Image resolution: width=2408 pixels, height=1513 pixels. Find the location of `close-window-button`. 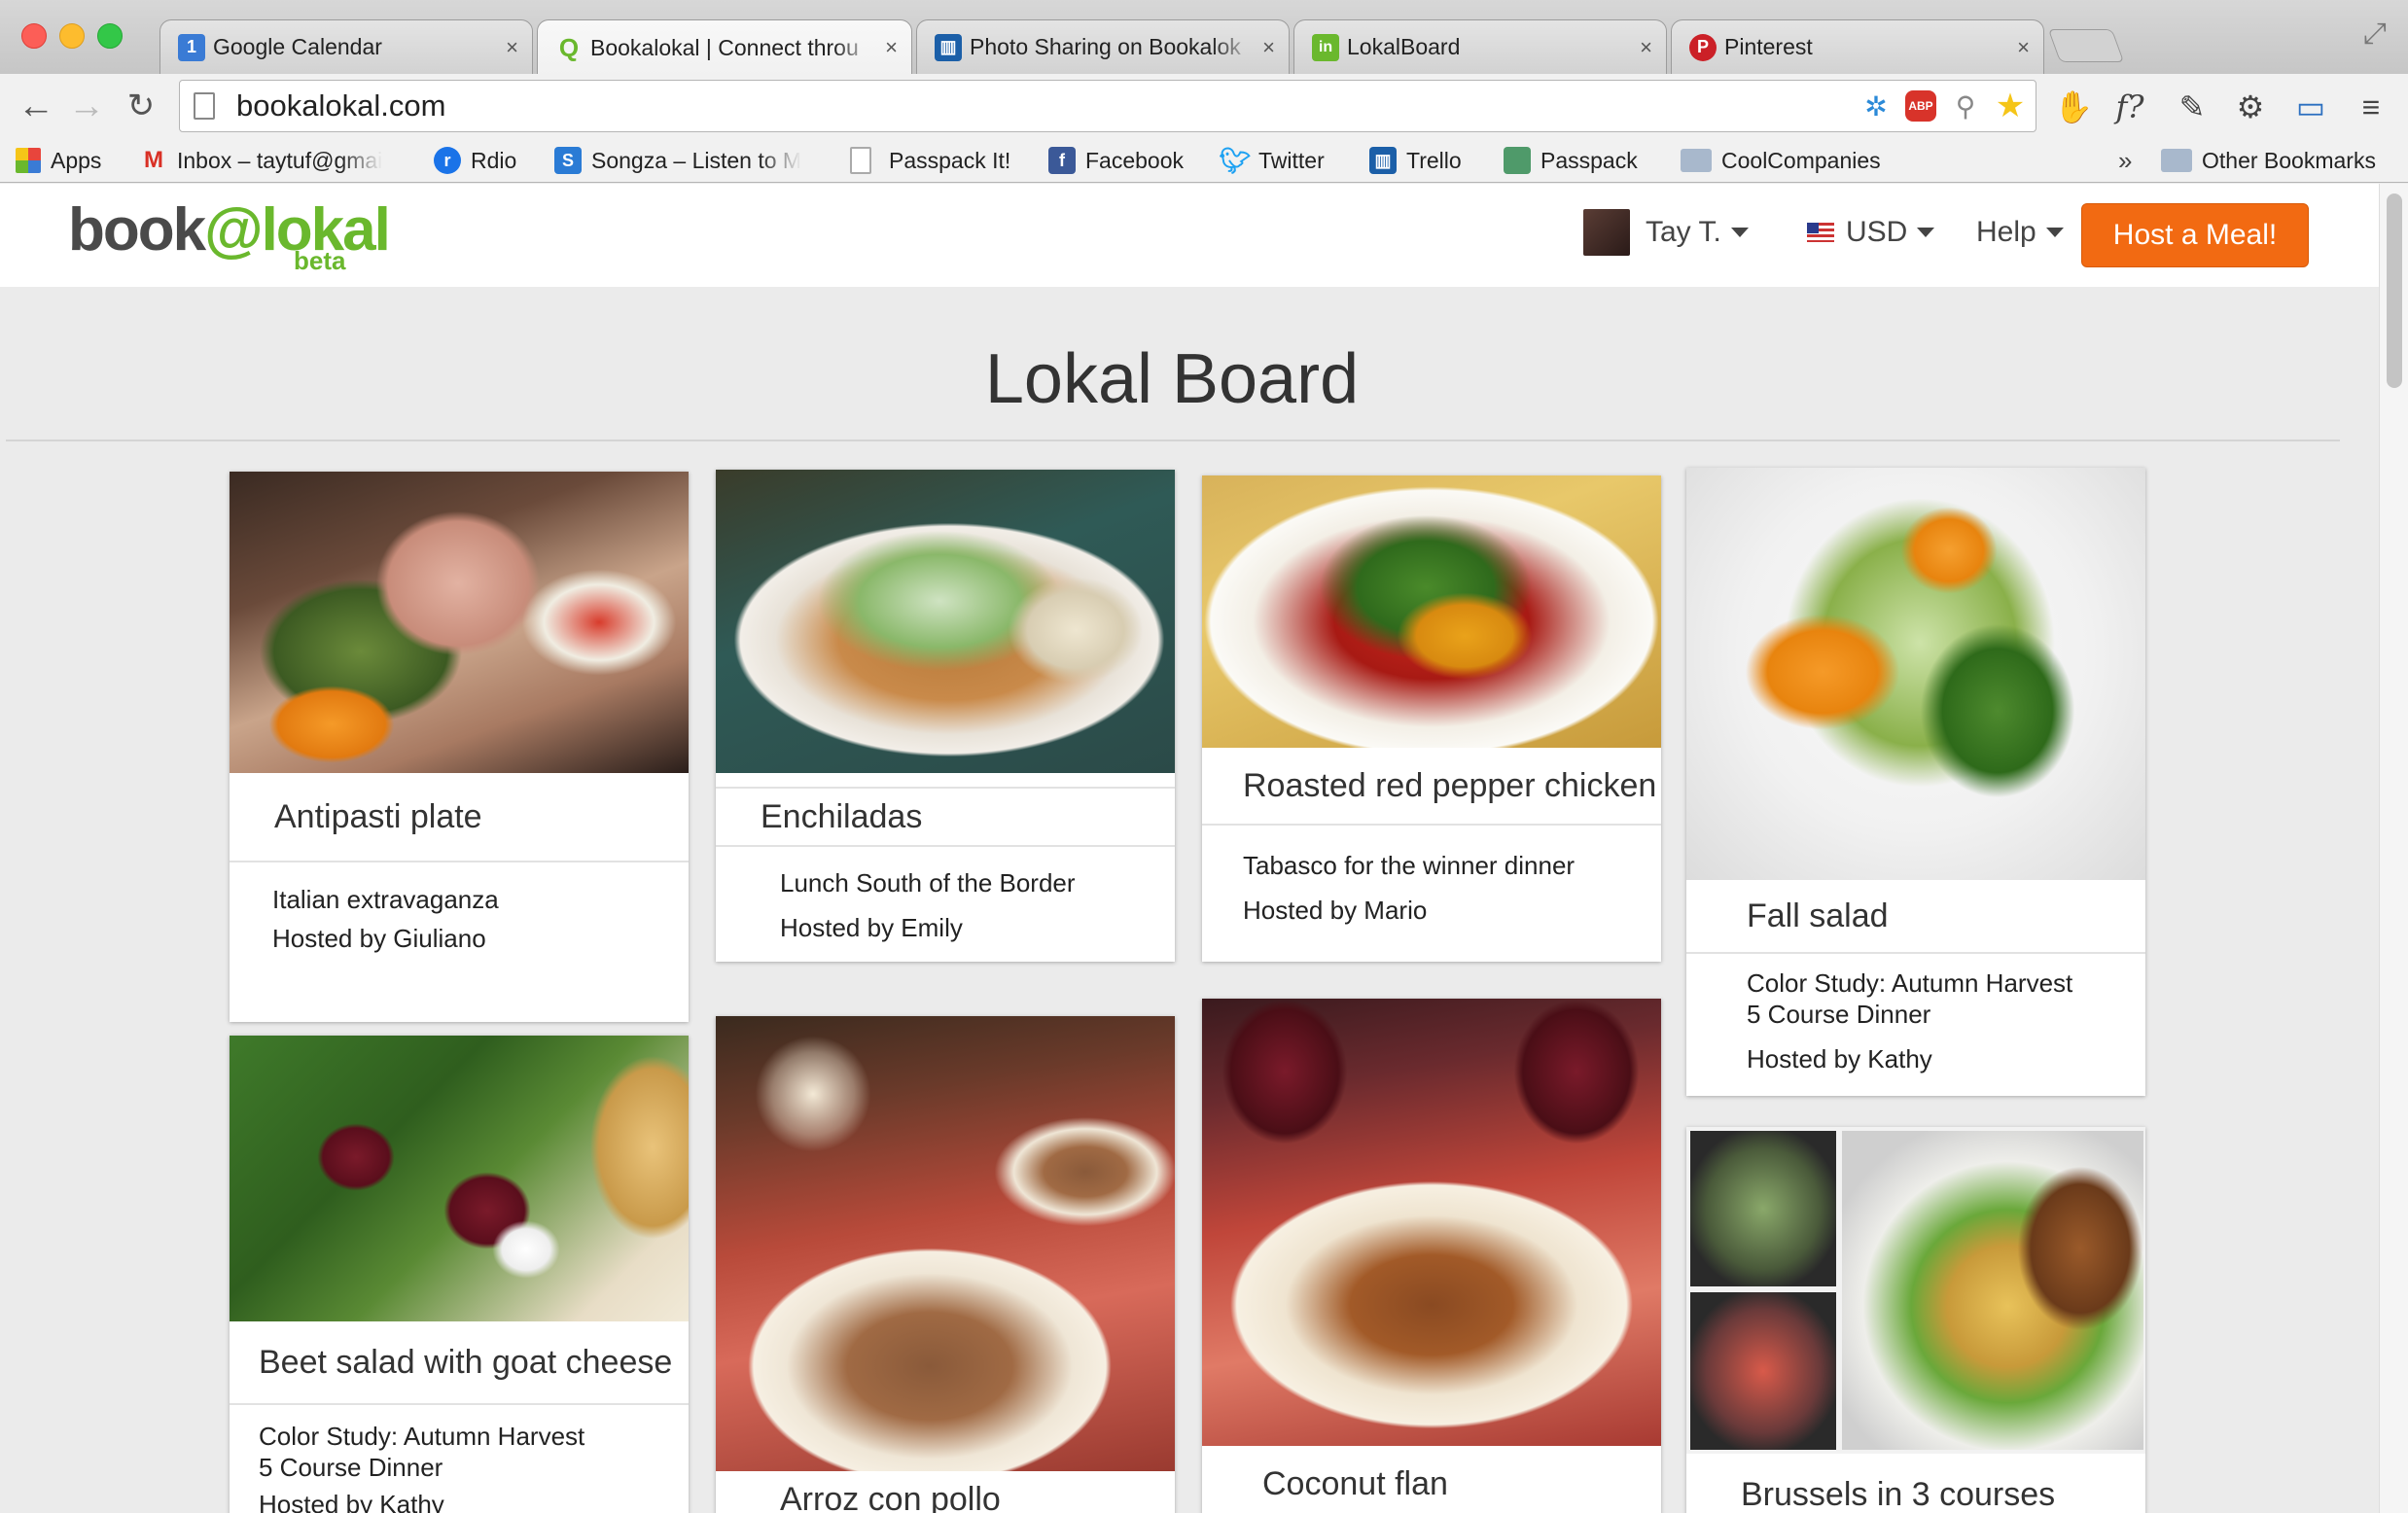

close-window-button is located at coordinates (34, 36).